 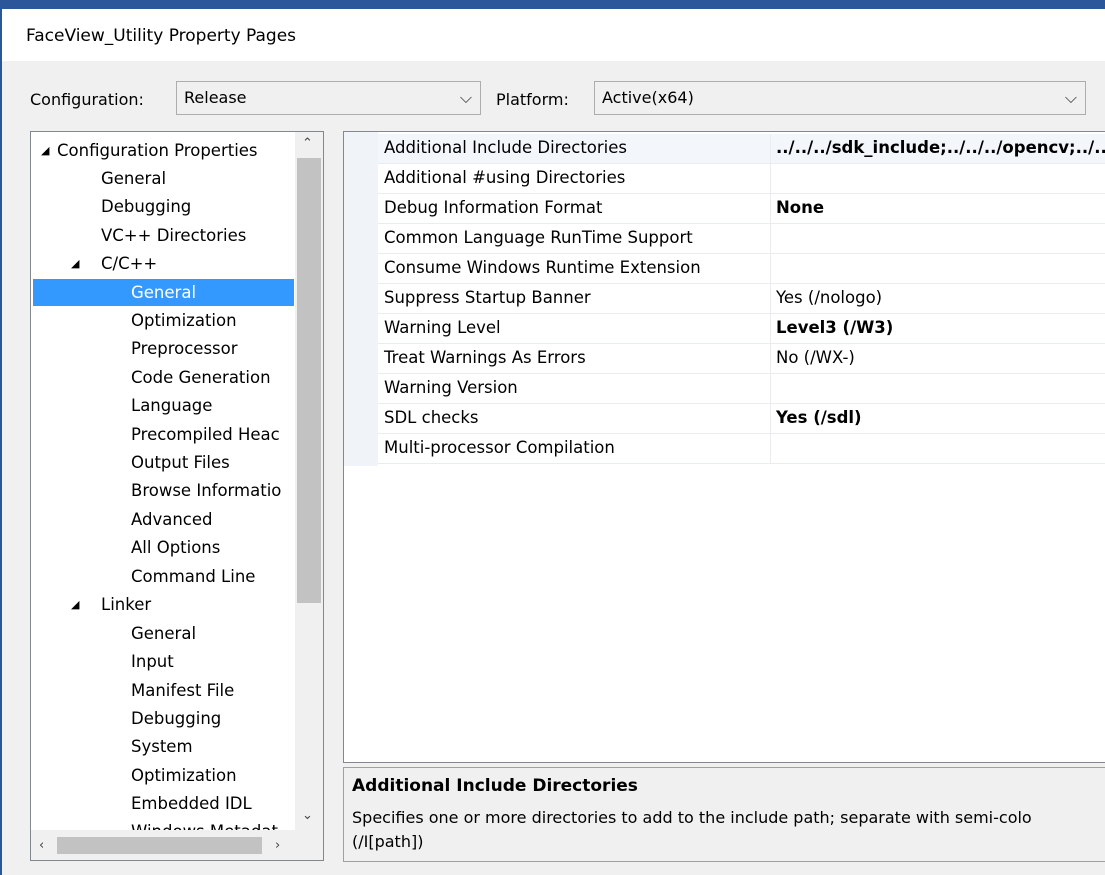 What do you see at coordinates (307, 143) in the screenshot?
I see `scroll-up-arrow-icon: ⌃` at bounding box center [307, 143].